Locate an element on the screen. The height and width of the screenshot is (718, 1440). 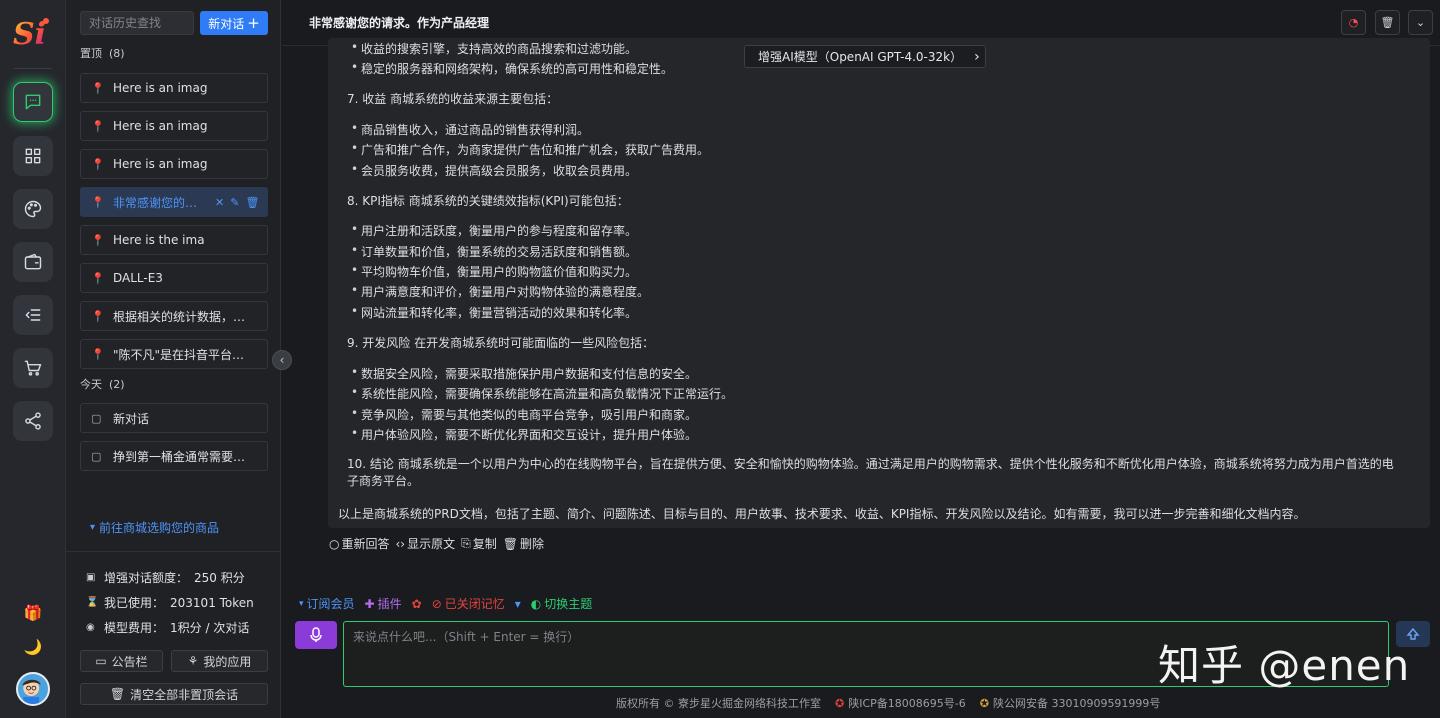
history-search-input: 对话历史查找 is located at coordinates (137, 23).